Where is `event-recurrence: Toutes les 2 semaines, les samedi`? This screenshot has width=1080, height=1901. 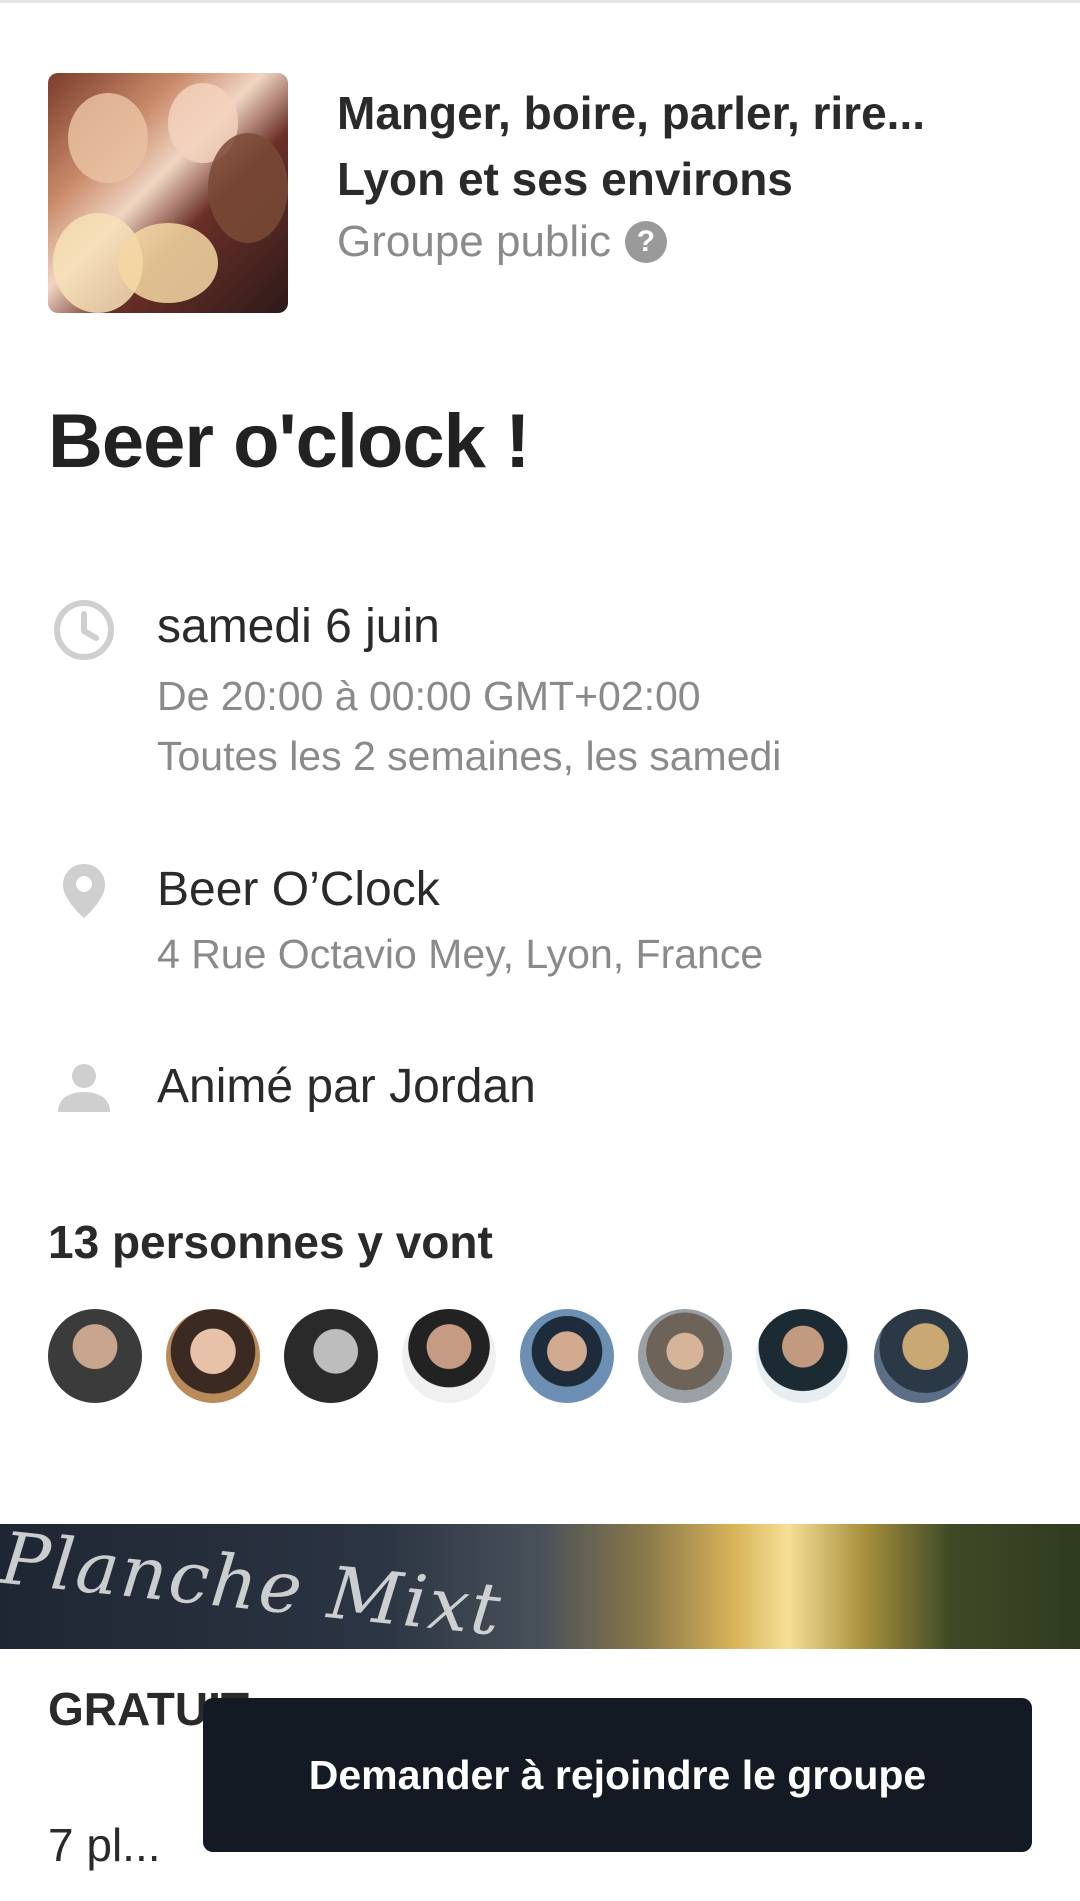 event-recurrence: Toutes les 2 semaines, les samedi is located at coordinates (469, 756).